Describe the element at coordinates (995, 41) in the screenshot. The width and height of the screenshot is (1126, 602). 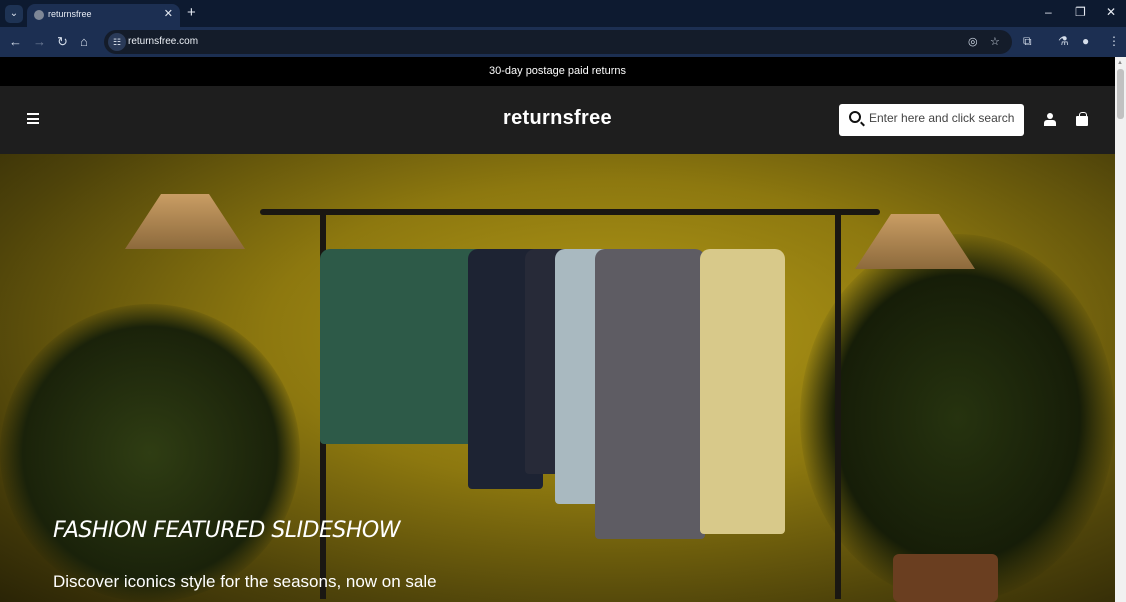
I see `bookmark-star-icon: ☆` at that location.